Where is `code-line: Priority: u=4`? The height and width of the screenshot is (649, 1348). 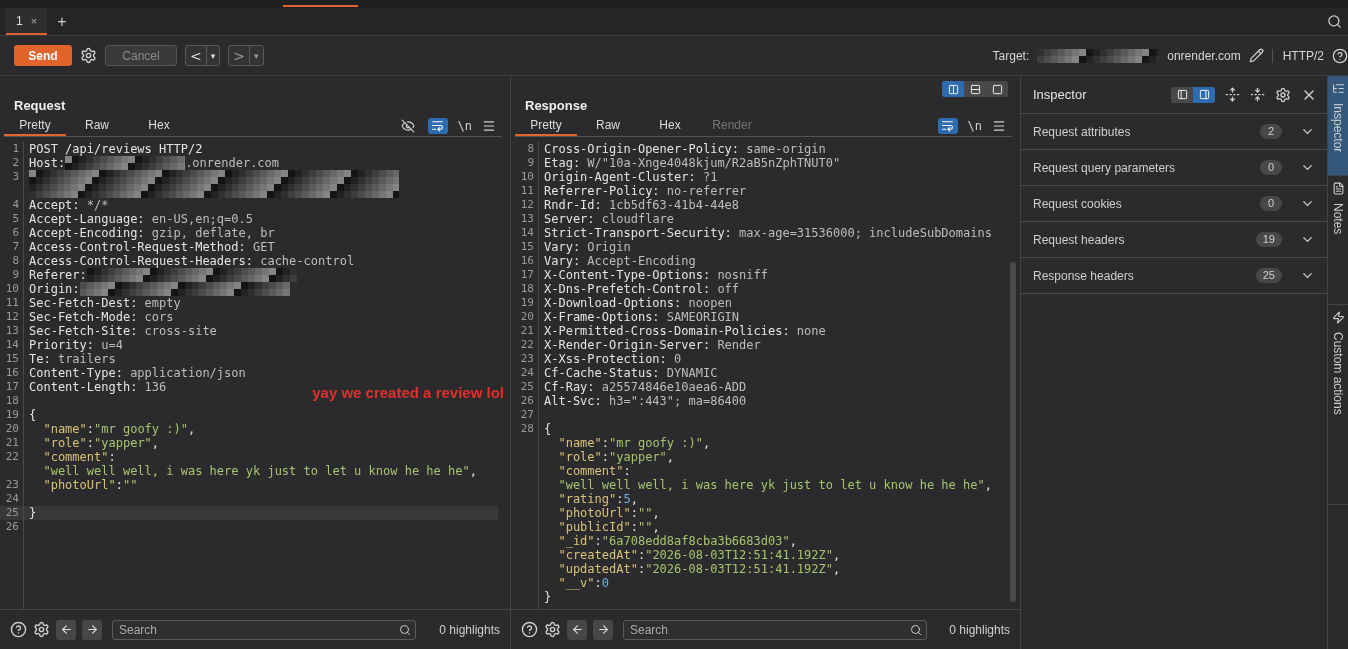
code-line: Priority: u=4 is located at coordinates (75, 345).